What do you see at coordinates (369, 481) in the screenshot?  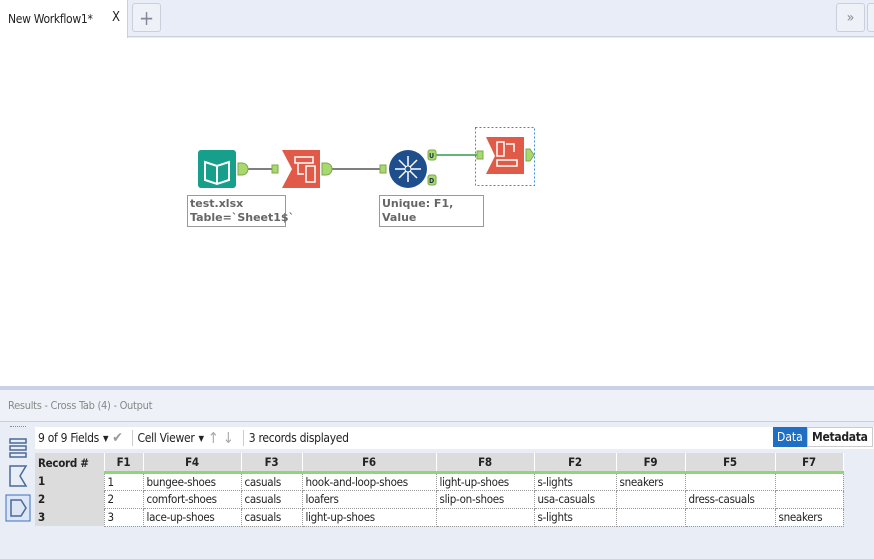 I see `table-cell: hook-and-loop-shoes` at bounding box center [369, 481].